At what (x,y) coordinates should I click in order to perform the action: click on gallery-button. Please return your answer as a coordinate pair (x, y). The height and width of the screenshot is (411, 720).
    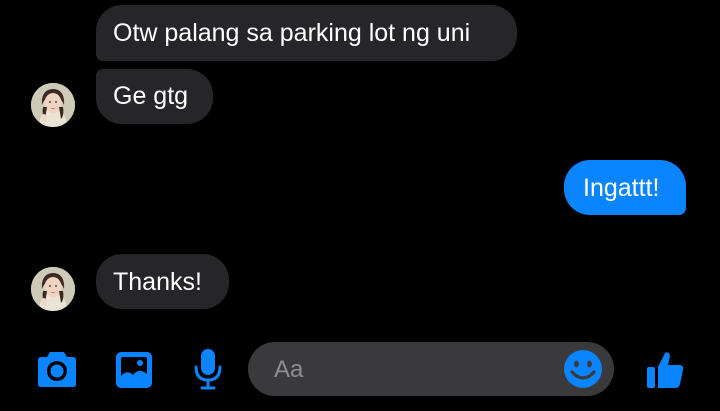
    Looking at the image, I should click on (134, 370).